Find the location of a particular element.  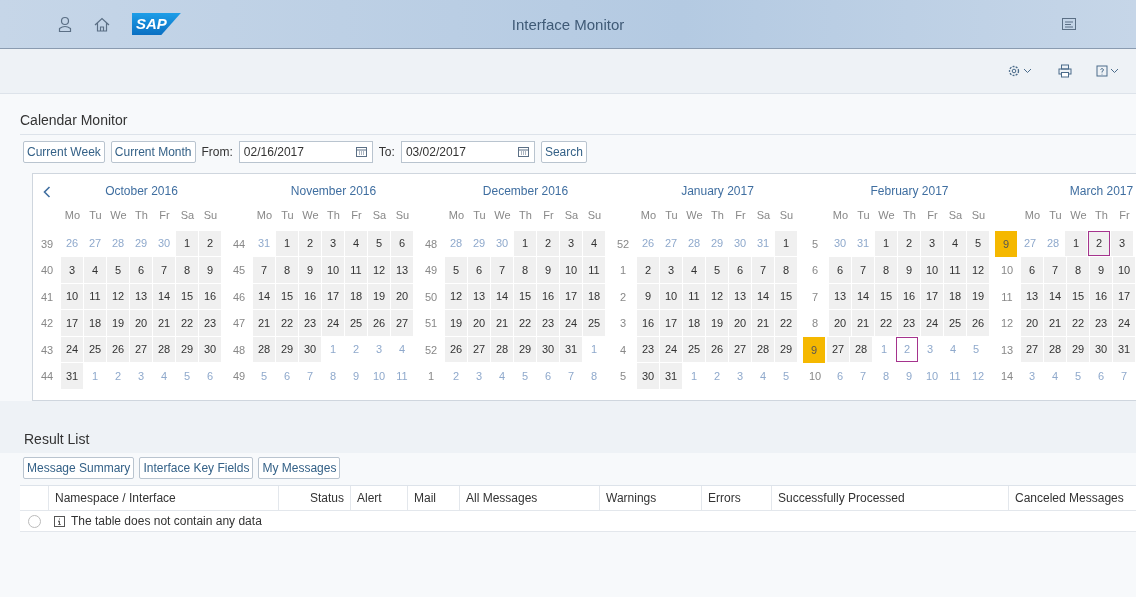

row-radio is located at coordinates (34, 521).